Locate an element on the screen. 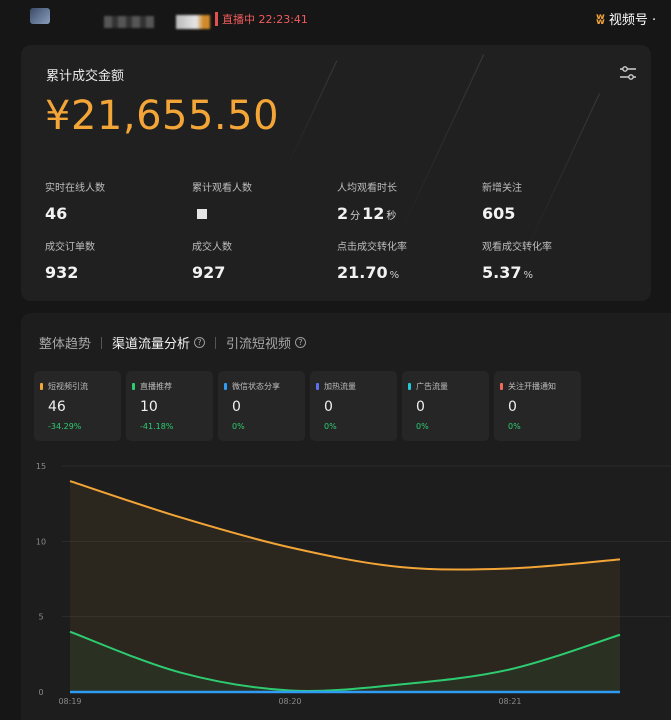 This screenshot has width=671, height=720. y-tick-label: 0 is located at coordinates (40, 692).